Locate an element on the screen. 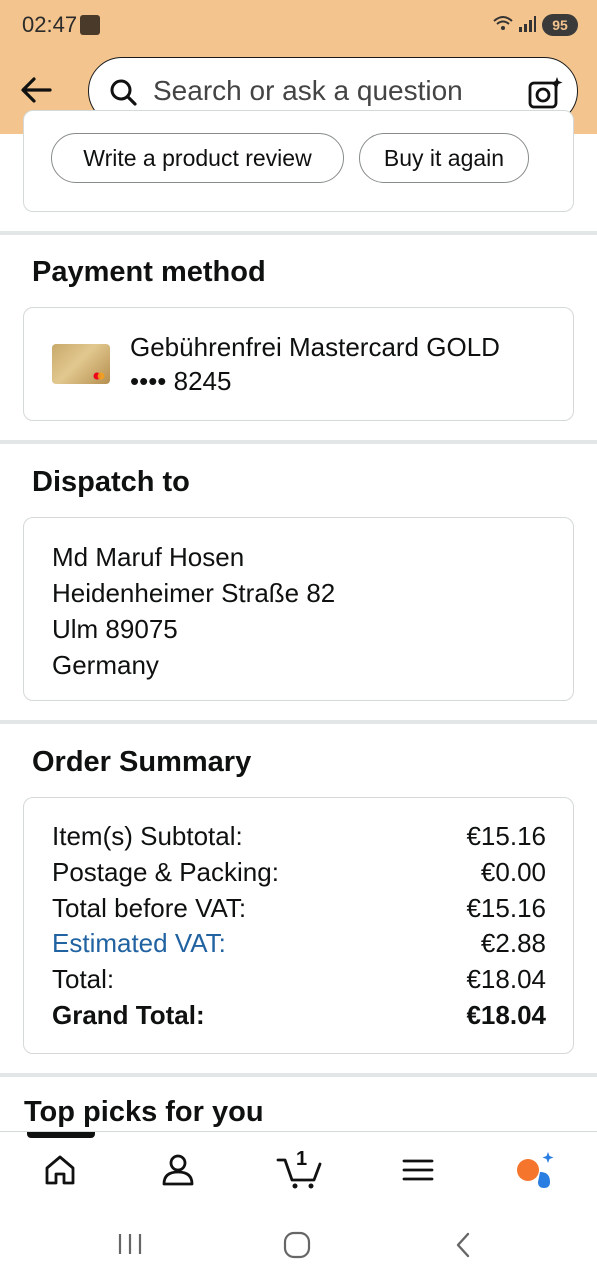  card-name: Gebührenfrei Mastercard GOLD is located at coordinates (315, 347).